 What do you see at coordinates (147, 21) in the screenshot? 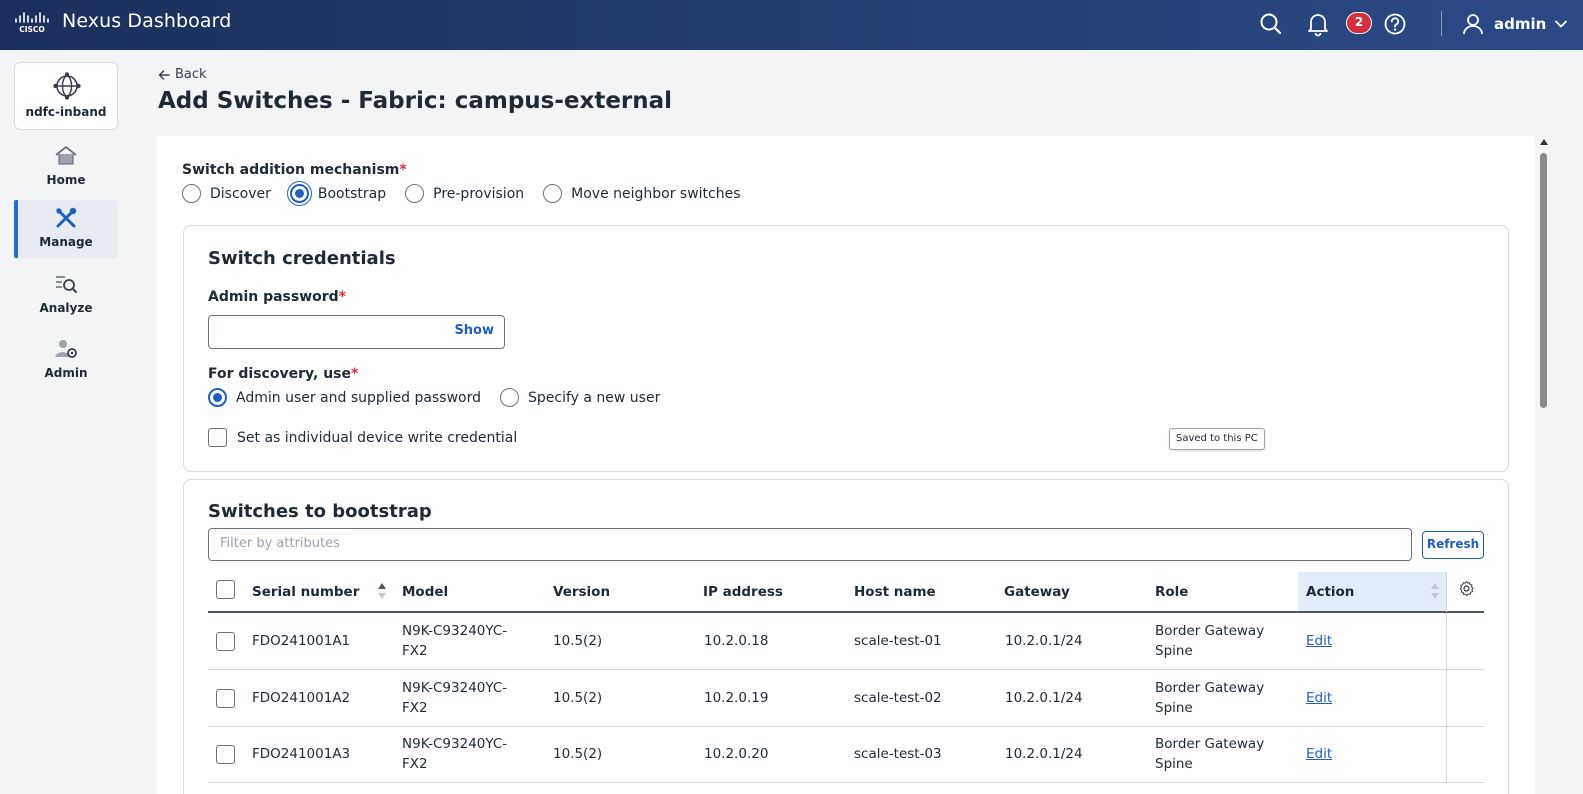
I see `app-title: Nexus Dashboard` at bounding box center [147, 21].